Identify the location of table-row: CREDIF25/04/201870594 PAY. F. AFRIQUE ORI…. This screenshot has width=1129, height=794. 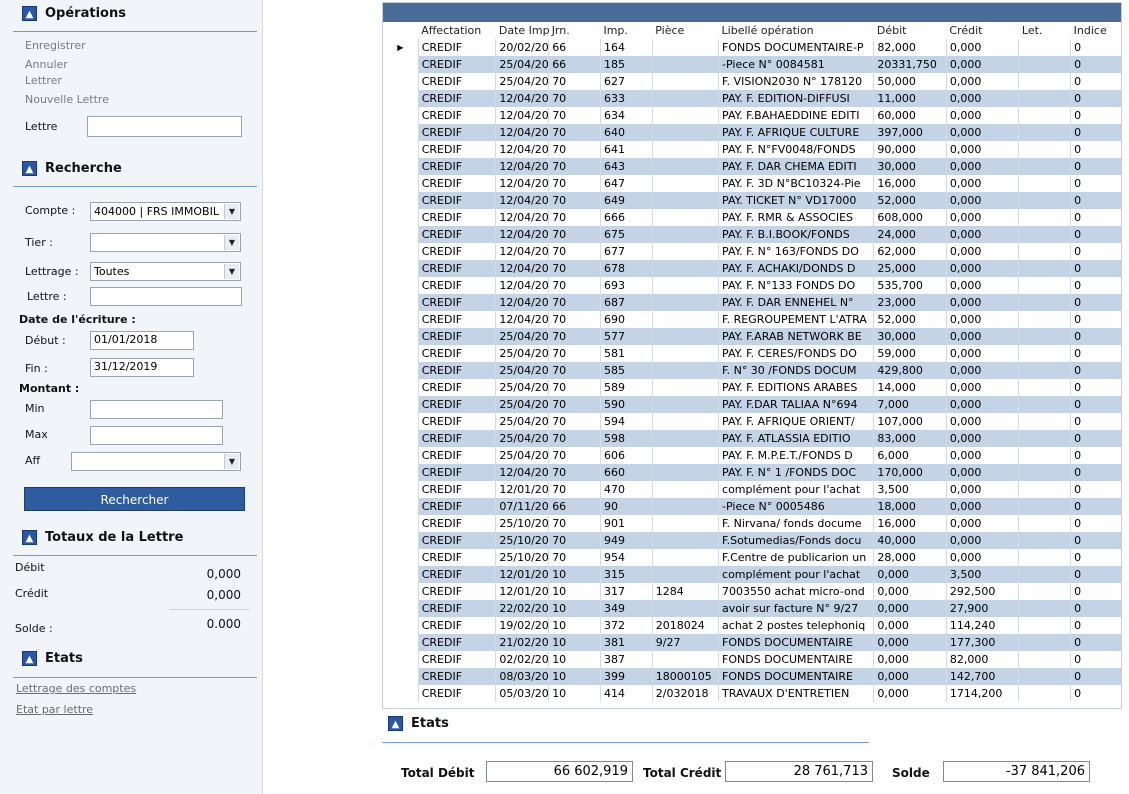
(752, 421).